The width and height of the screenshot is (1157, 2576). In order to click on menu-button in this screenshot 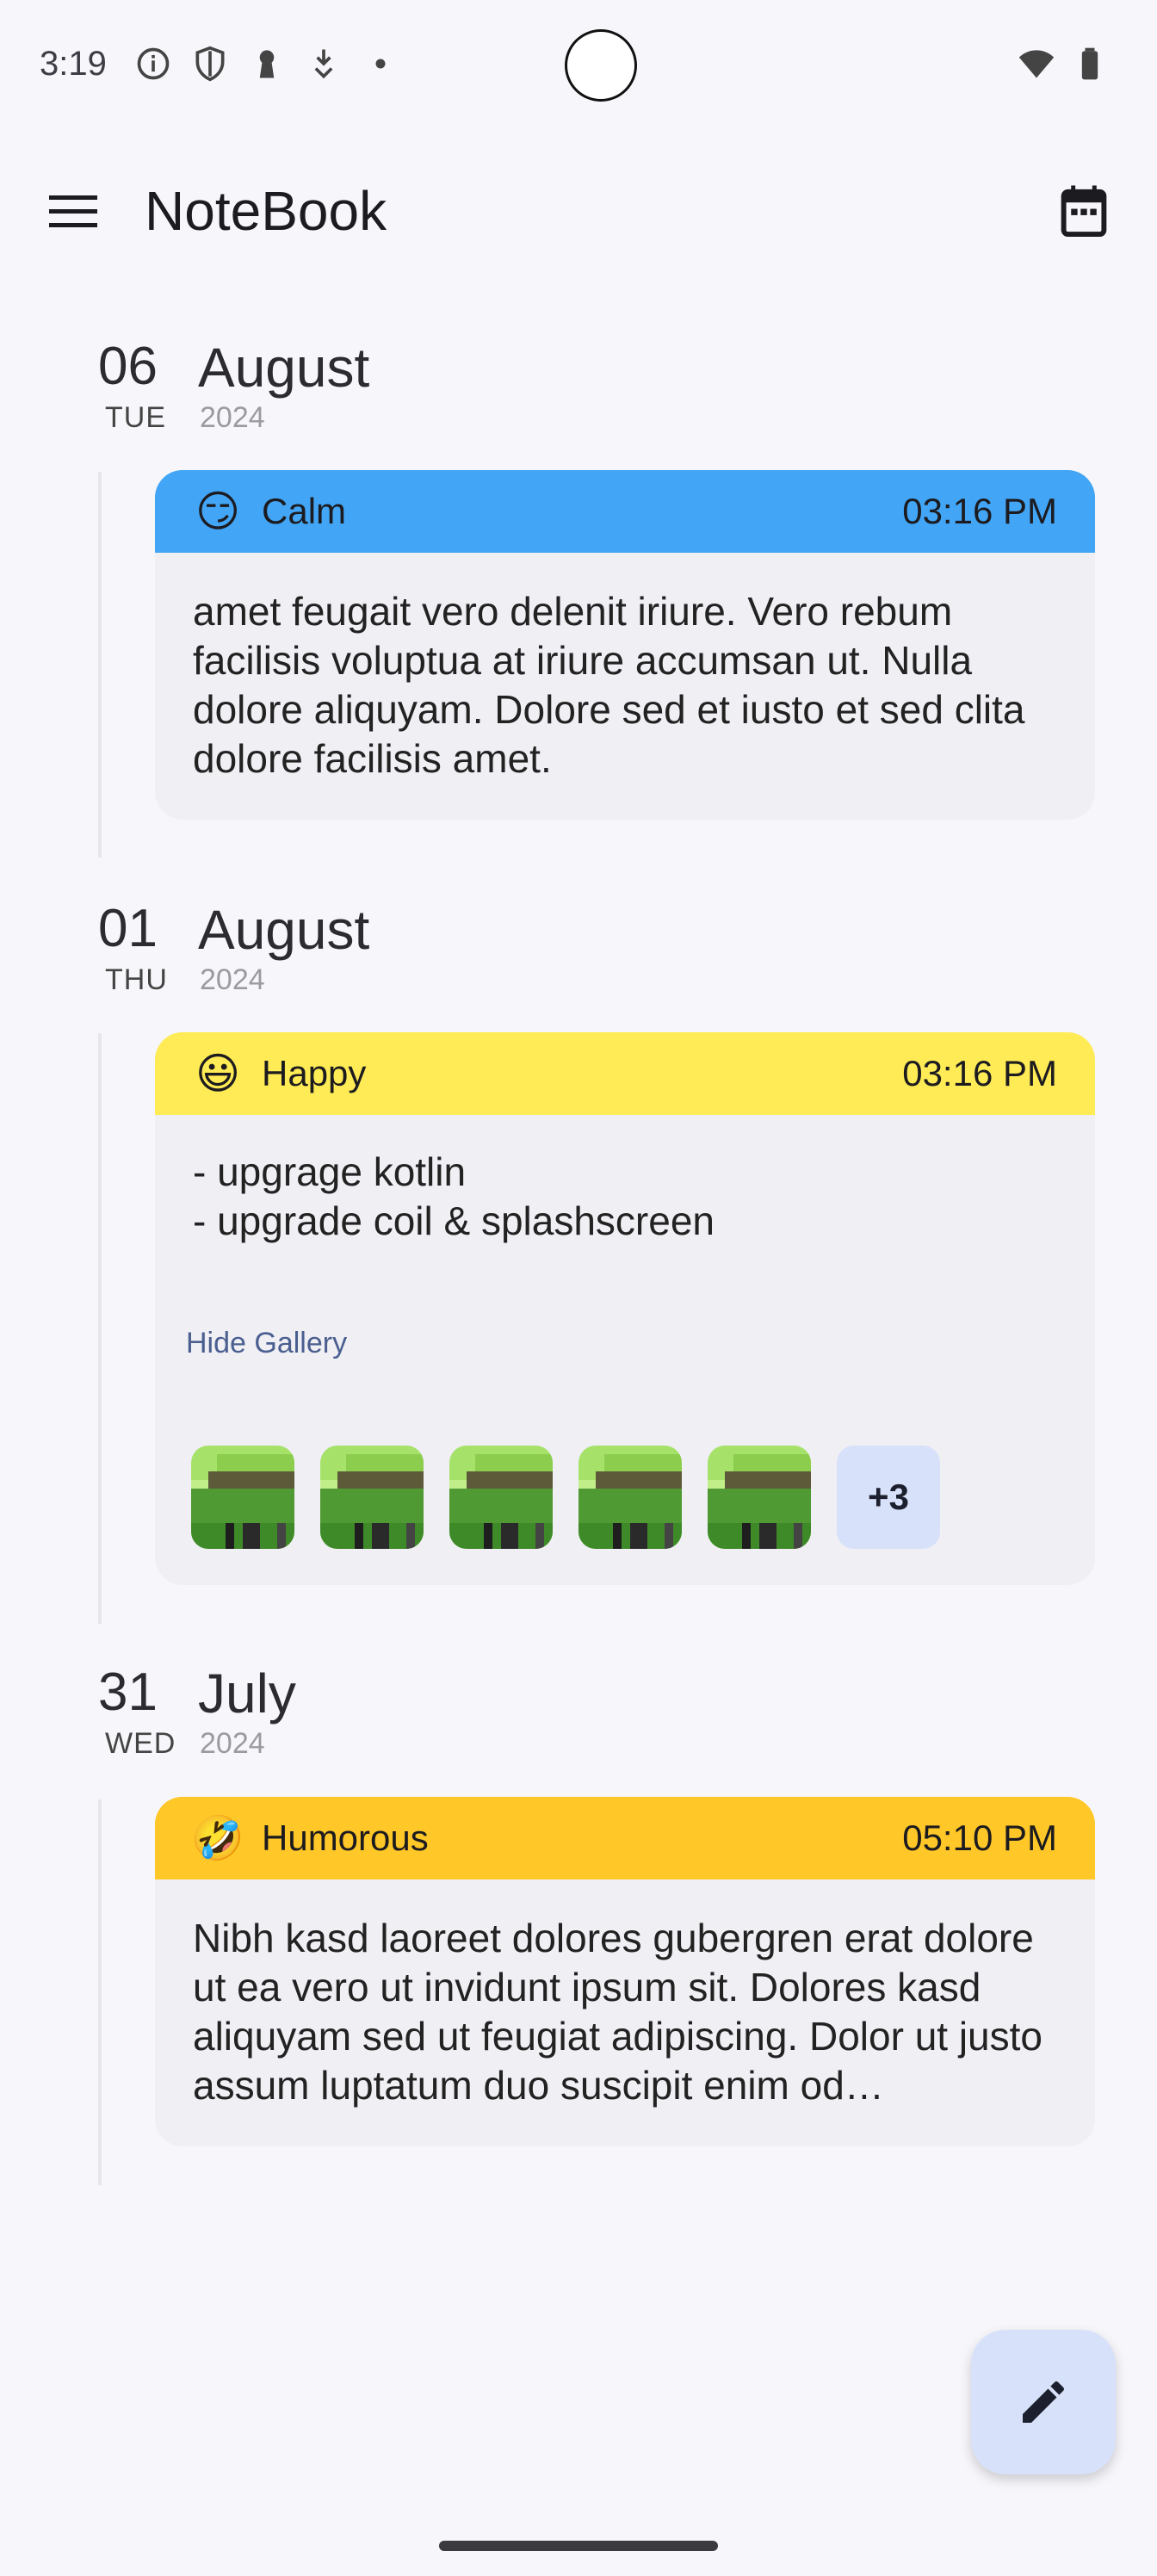, I will do `click(73, 211)`.